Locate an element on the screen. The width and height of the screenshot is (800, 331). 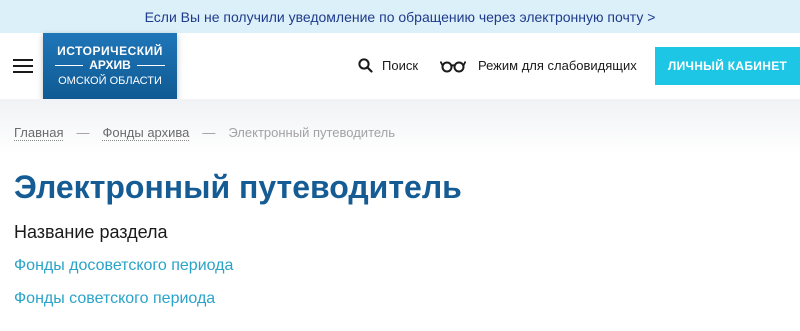
low-vision-mode-button: Режим для слабовидящих is located at coordinates (538, 65).